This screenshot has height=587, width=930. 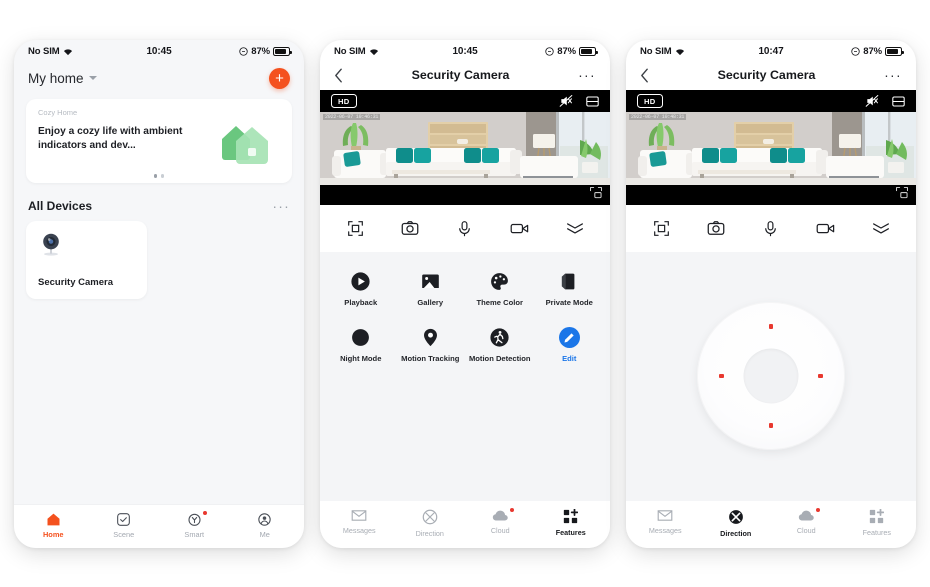 I want to click on security-camera-icon, so click(x=86, y=245).